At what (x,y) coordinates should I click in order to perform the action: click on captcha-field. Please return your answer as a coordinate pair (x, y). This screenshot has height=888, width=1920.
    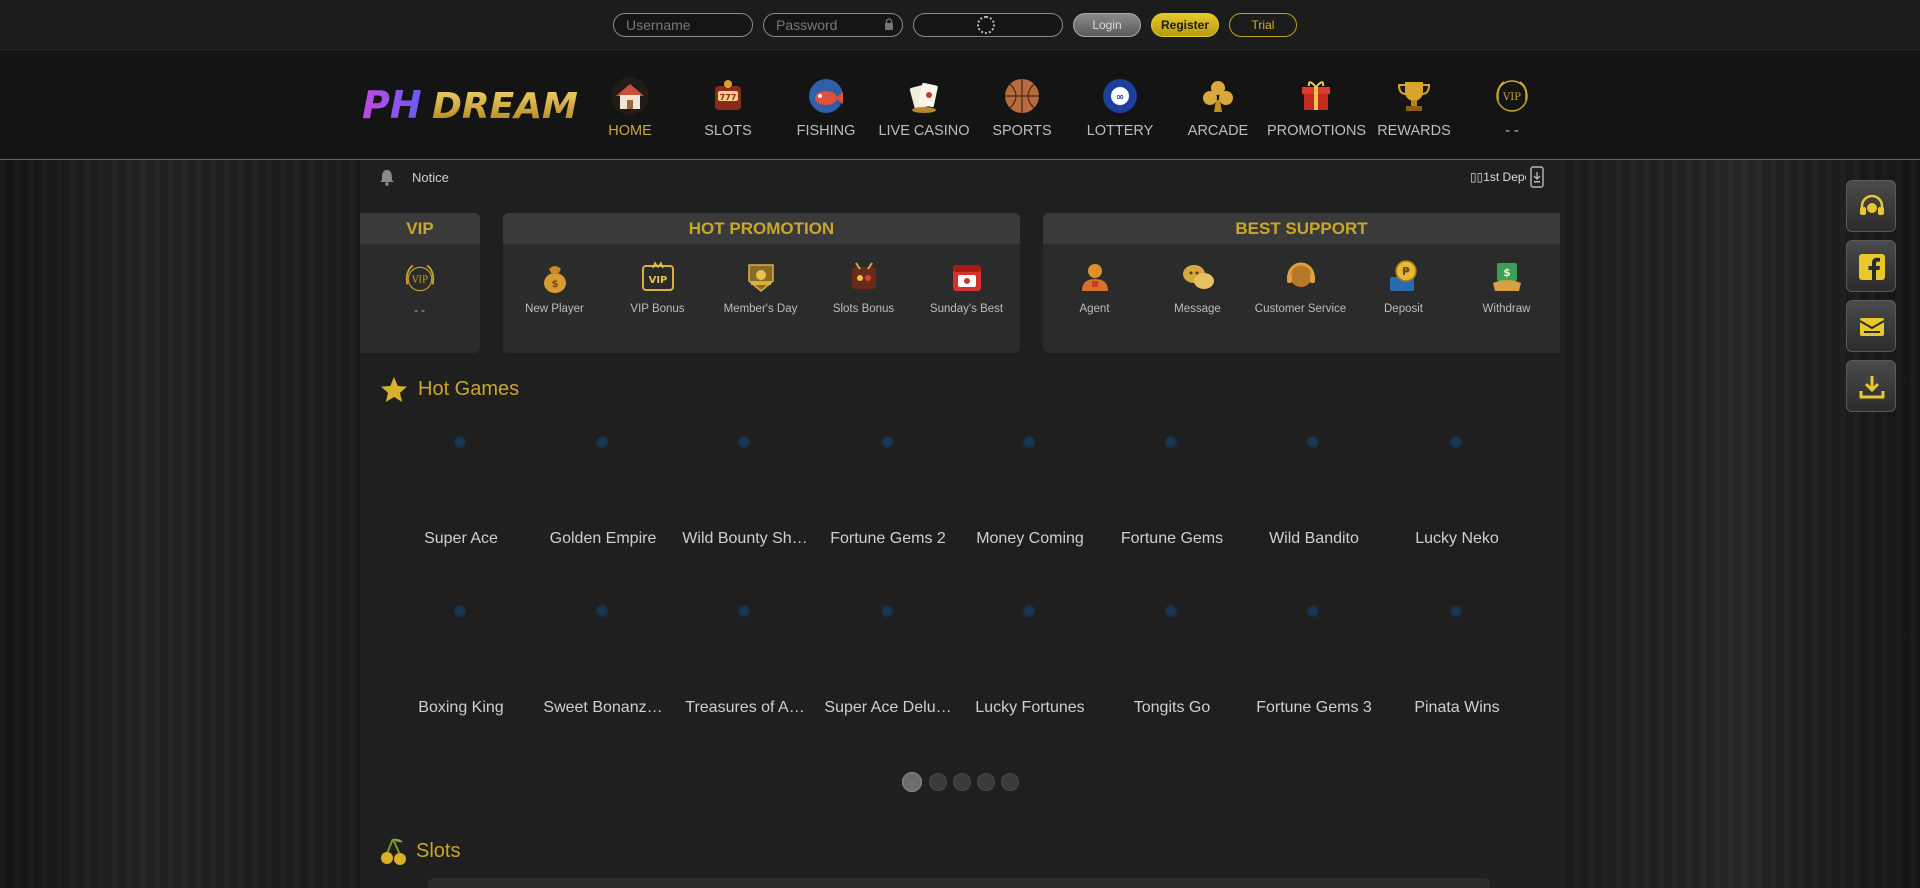
    Looking at the image, I should click on (988, 25).